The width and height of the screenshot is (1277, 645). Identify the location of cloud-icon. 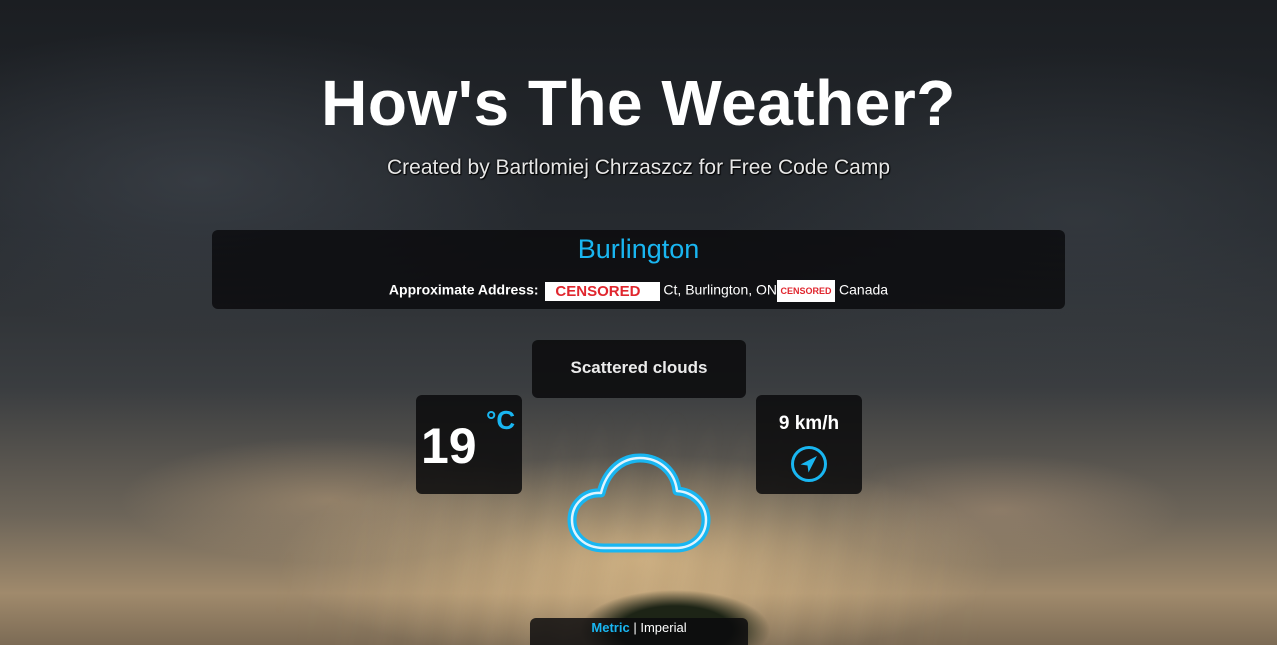
(639, 503).